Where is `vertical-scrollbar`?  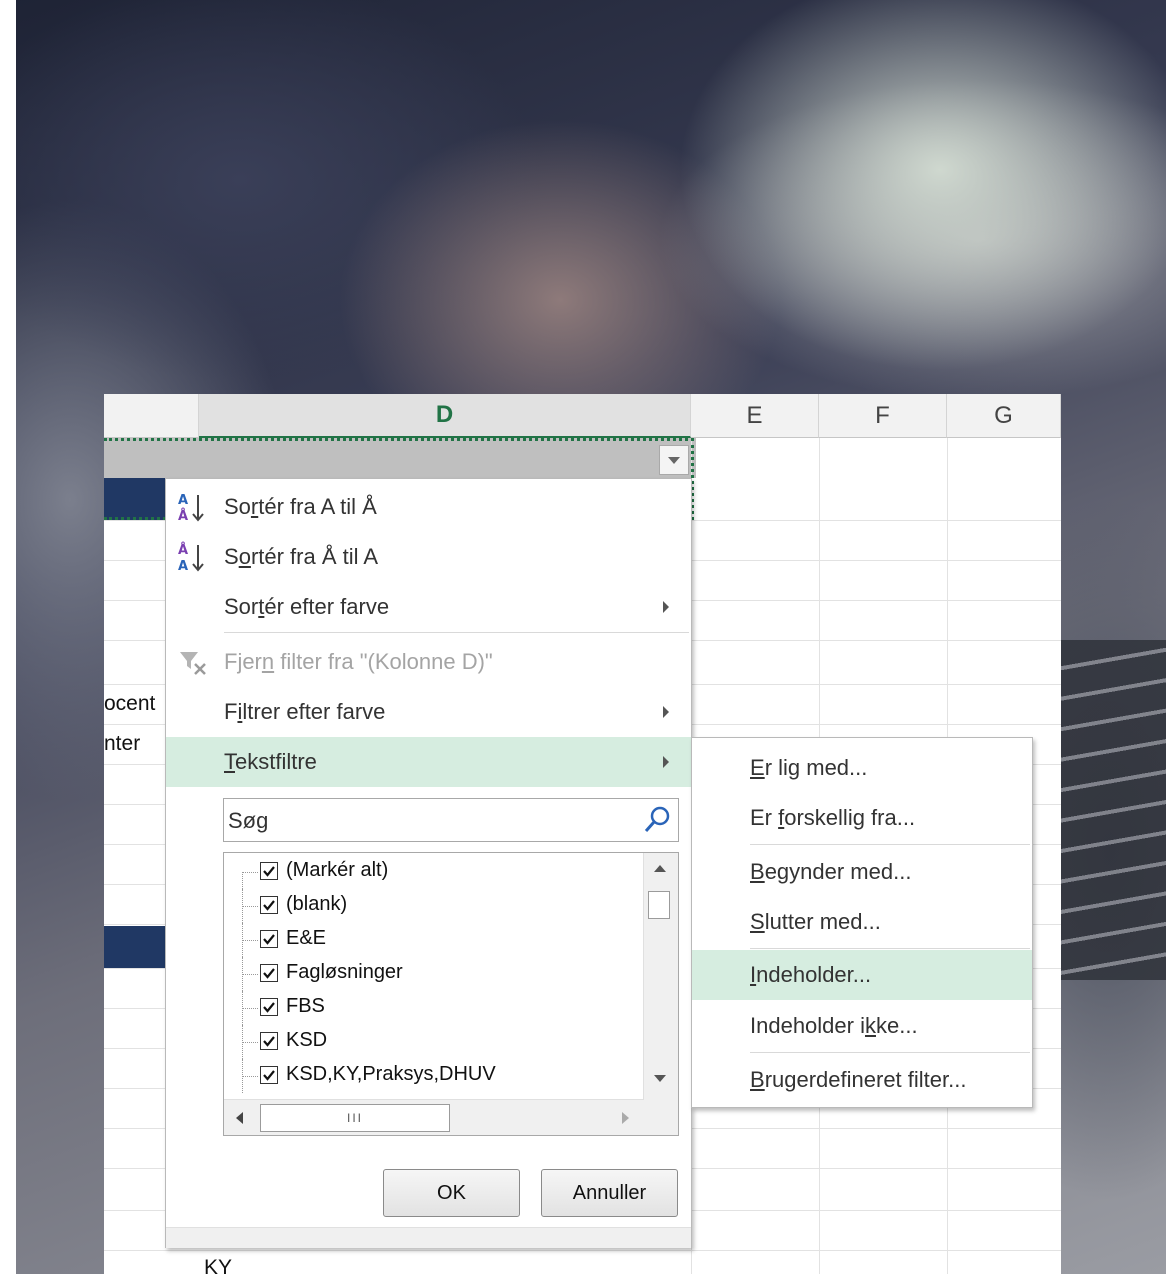 vertical-scrollbar is located at coordinates (660, 976).